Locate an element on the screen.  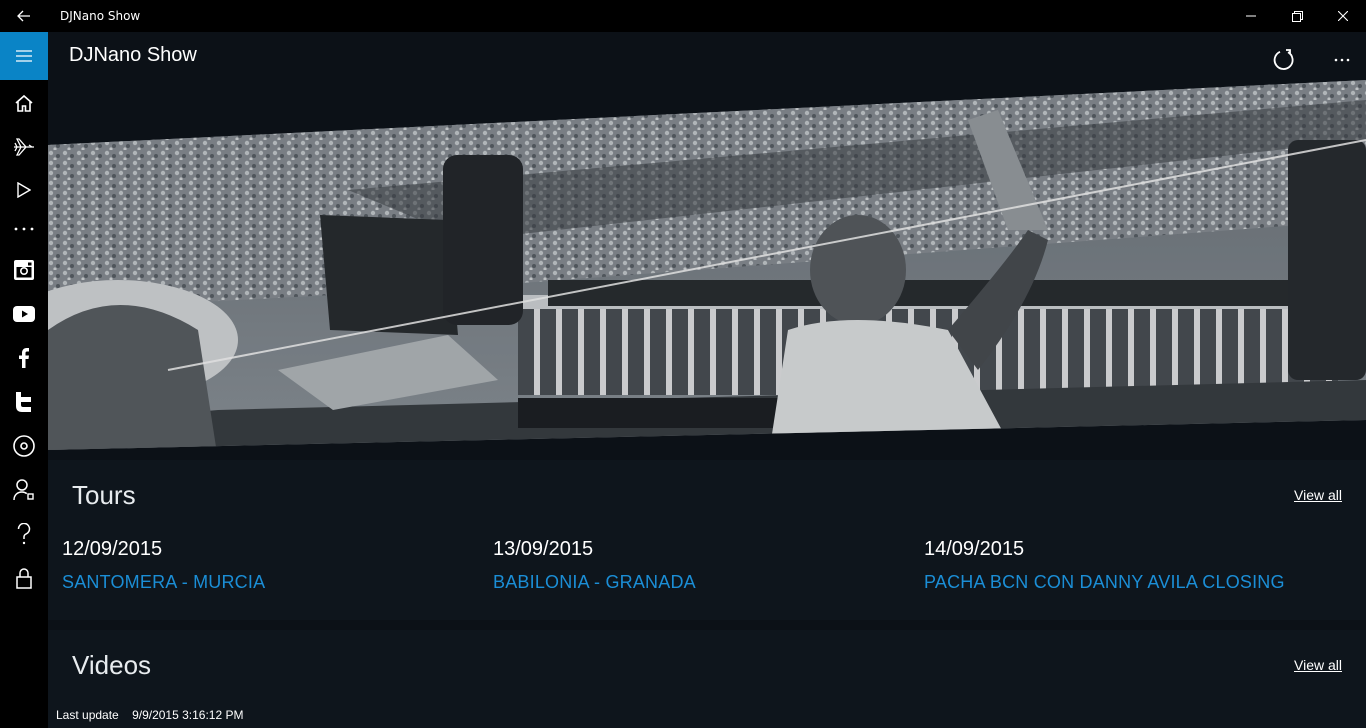
videos-title: Videos is located at coordinates (112, 665).